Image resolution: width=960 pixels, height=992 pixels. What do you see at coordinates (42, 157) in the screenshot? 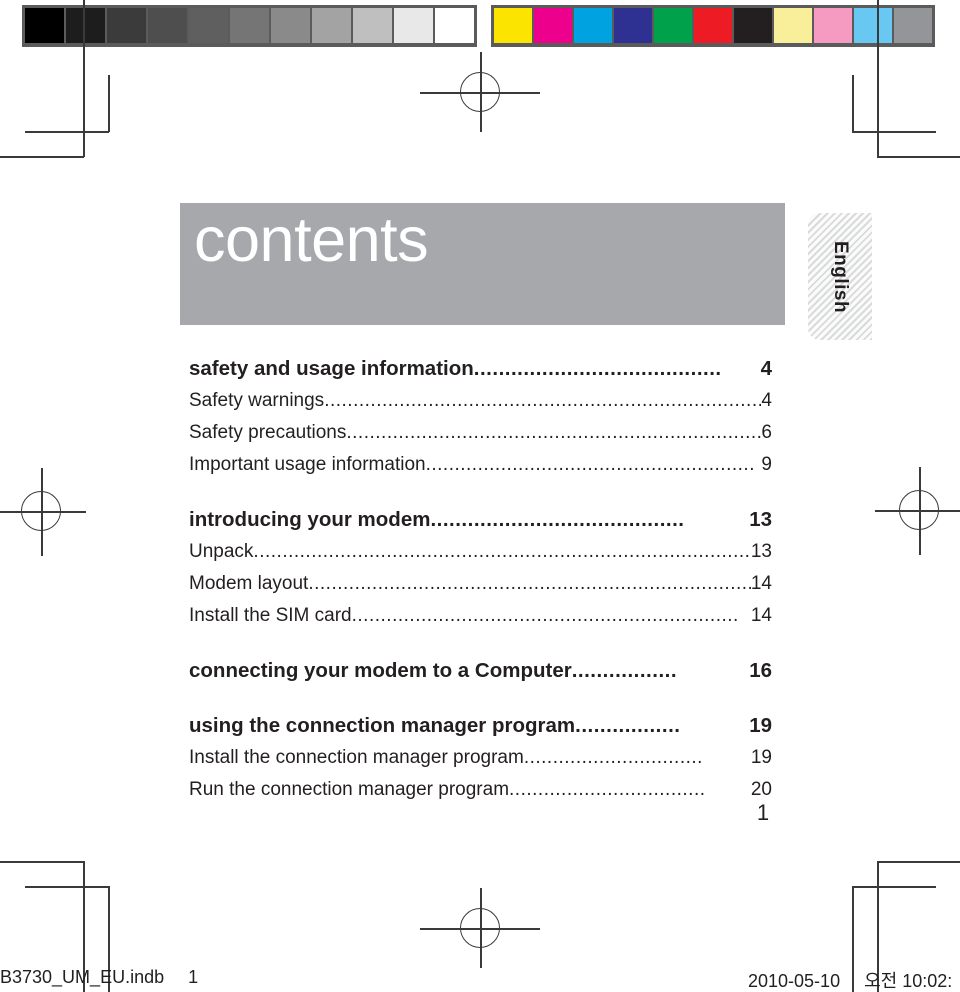
I see `crop-mark-top-left-outer-horizontal` at bounding box center [42, 157].